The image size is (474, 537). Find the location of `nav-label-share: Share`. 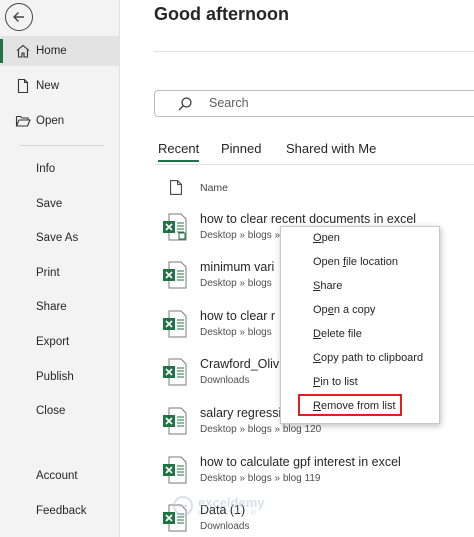

nav-label-share: Share is located at coordinates (51, 307).